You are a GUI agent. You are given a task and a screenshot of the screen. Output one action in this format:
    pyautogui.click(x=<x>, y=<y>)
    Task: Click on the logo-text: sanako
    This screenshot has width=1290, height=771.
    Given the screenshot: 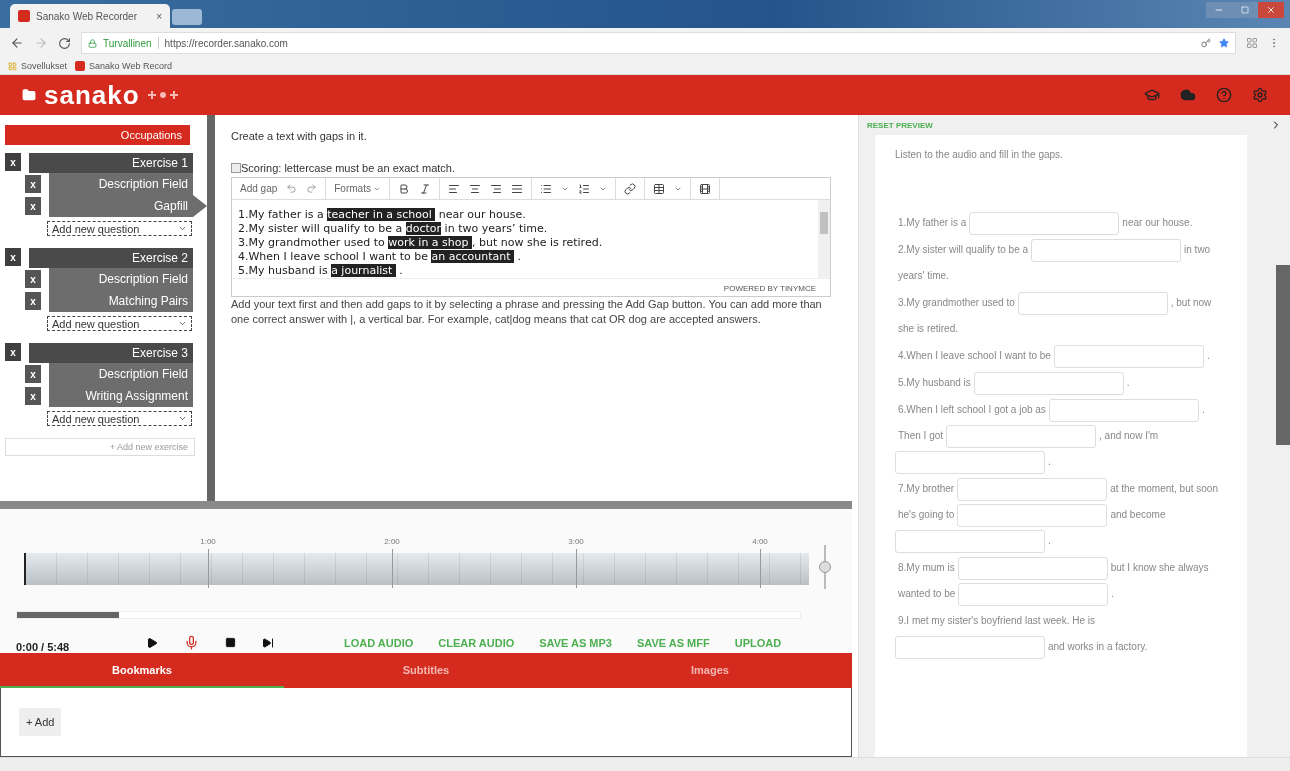 What is the action you would take?
    pyautogui.click(x=92, y=95)
    